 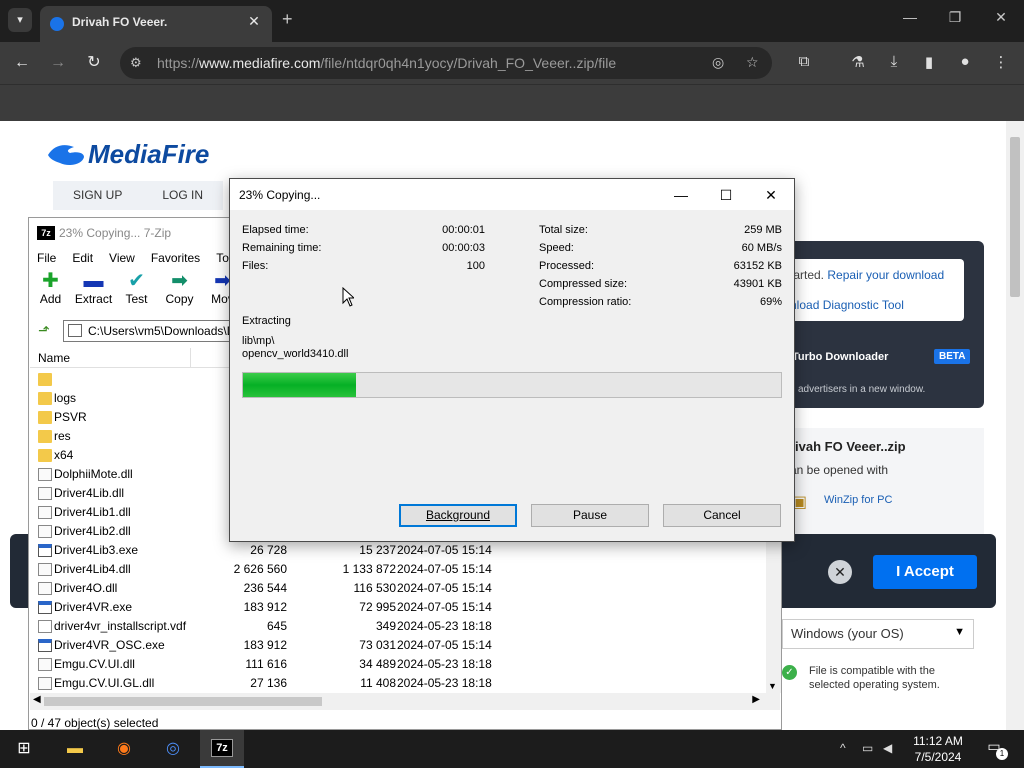 I want to click on mediafire-logo: MediaFire, so click(x=127, y=154).